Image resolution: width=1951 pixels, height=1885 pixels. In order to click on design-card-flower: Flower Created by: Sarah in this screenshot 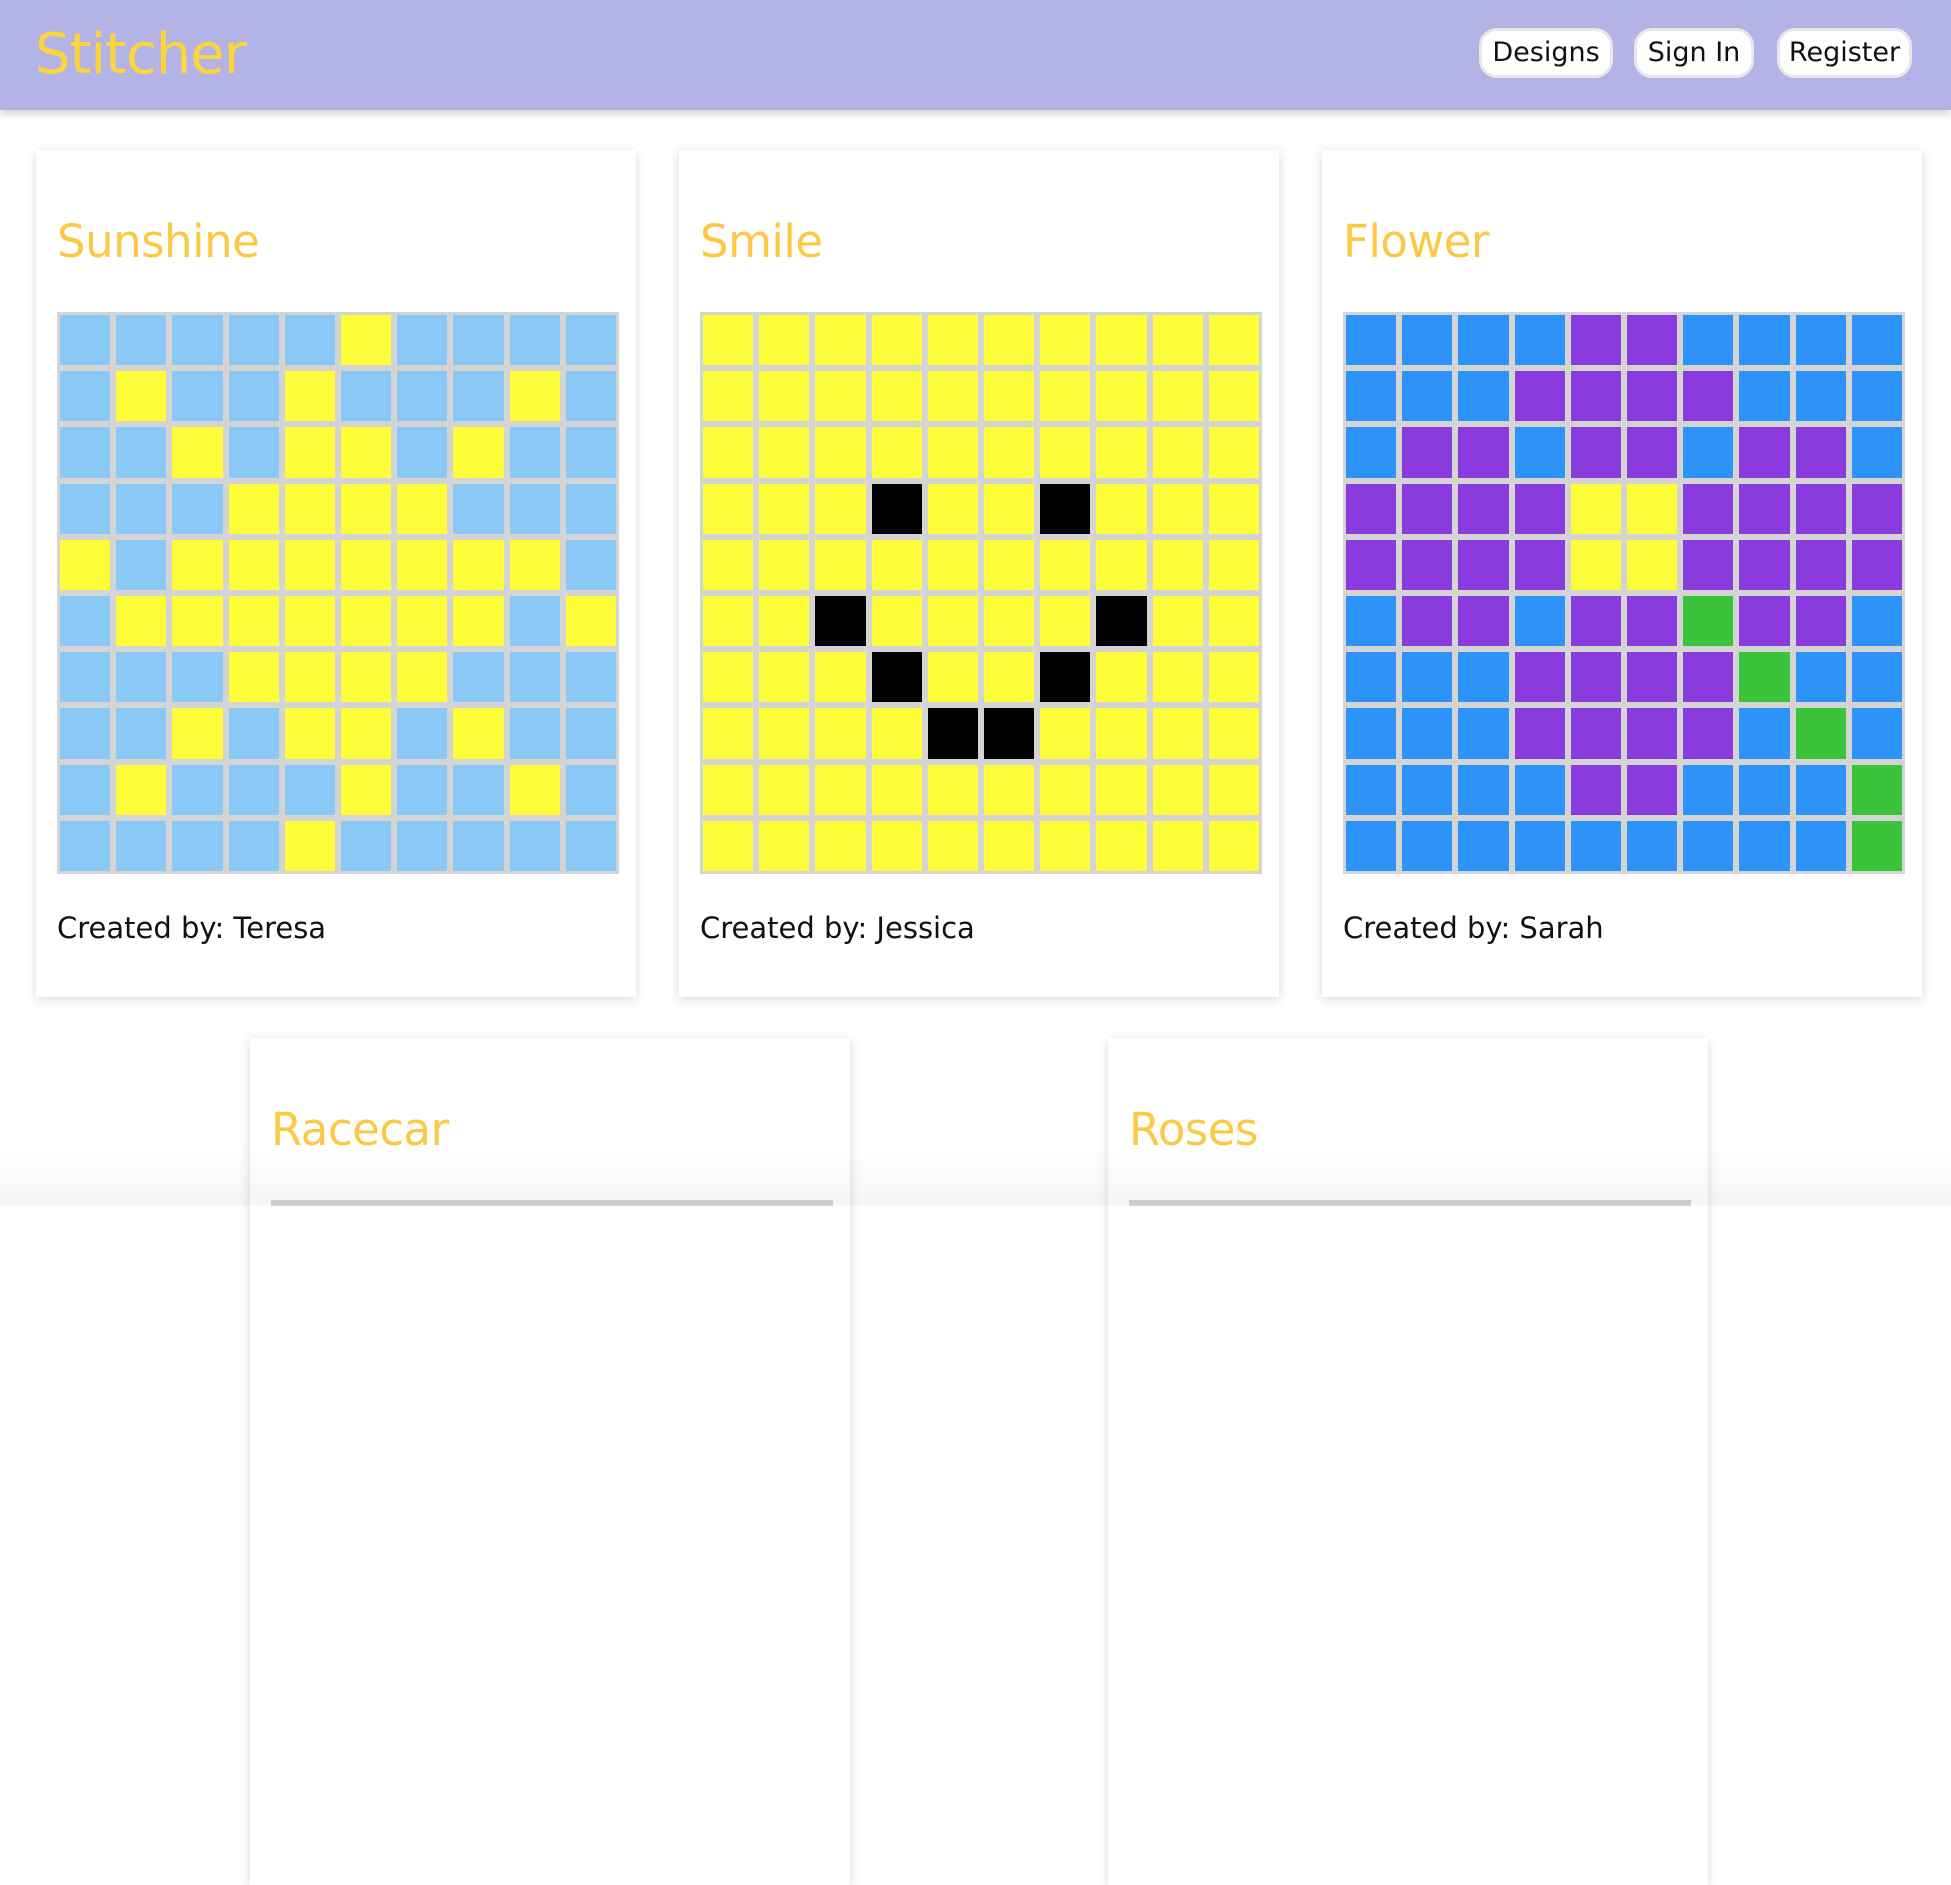, I will do `click(1622, 573)`.